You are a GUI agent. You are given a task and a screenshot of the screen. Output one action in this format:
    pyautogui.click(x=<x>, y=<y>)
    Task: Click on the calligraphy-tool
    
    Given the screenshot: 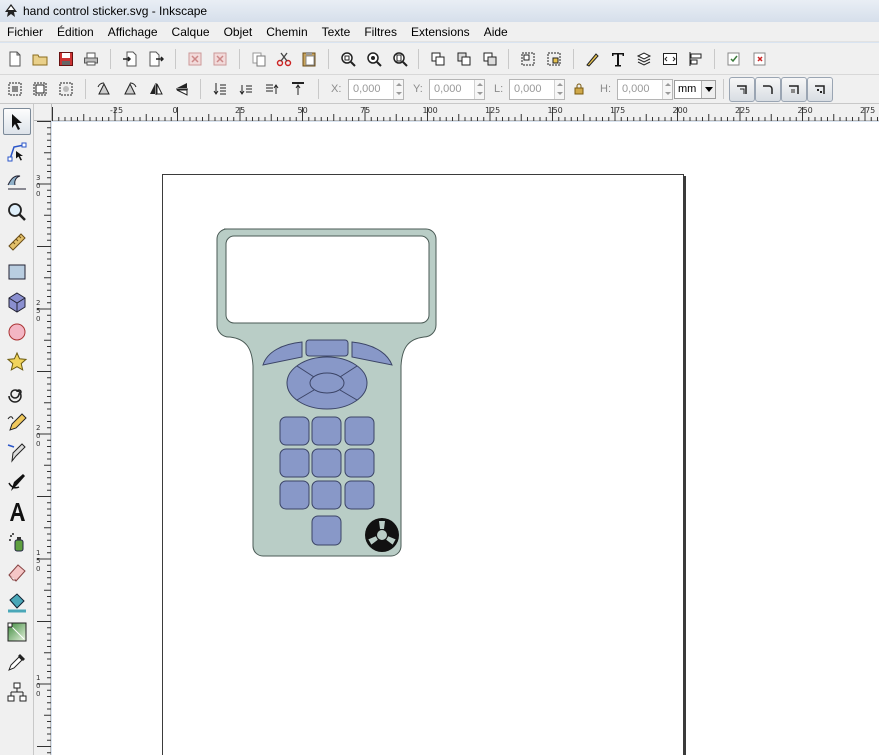 What is the action you would take?
    pyautogui.click(x=17, y=481)
    